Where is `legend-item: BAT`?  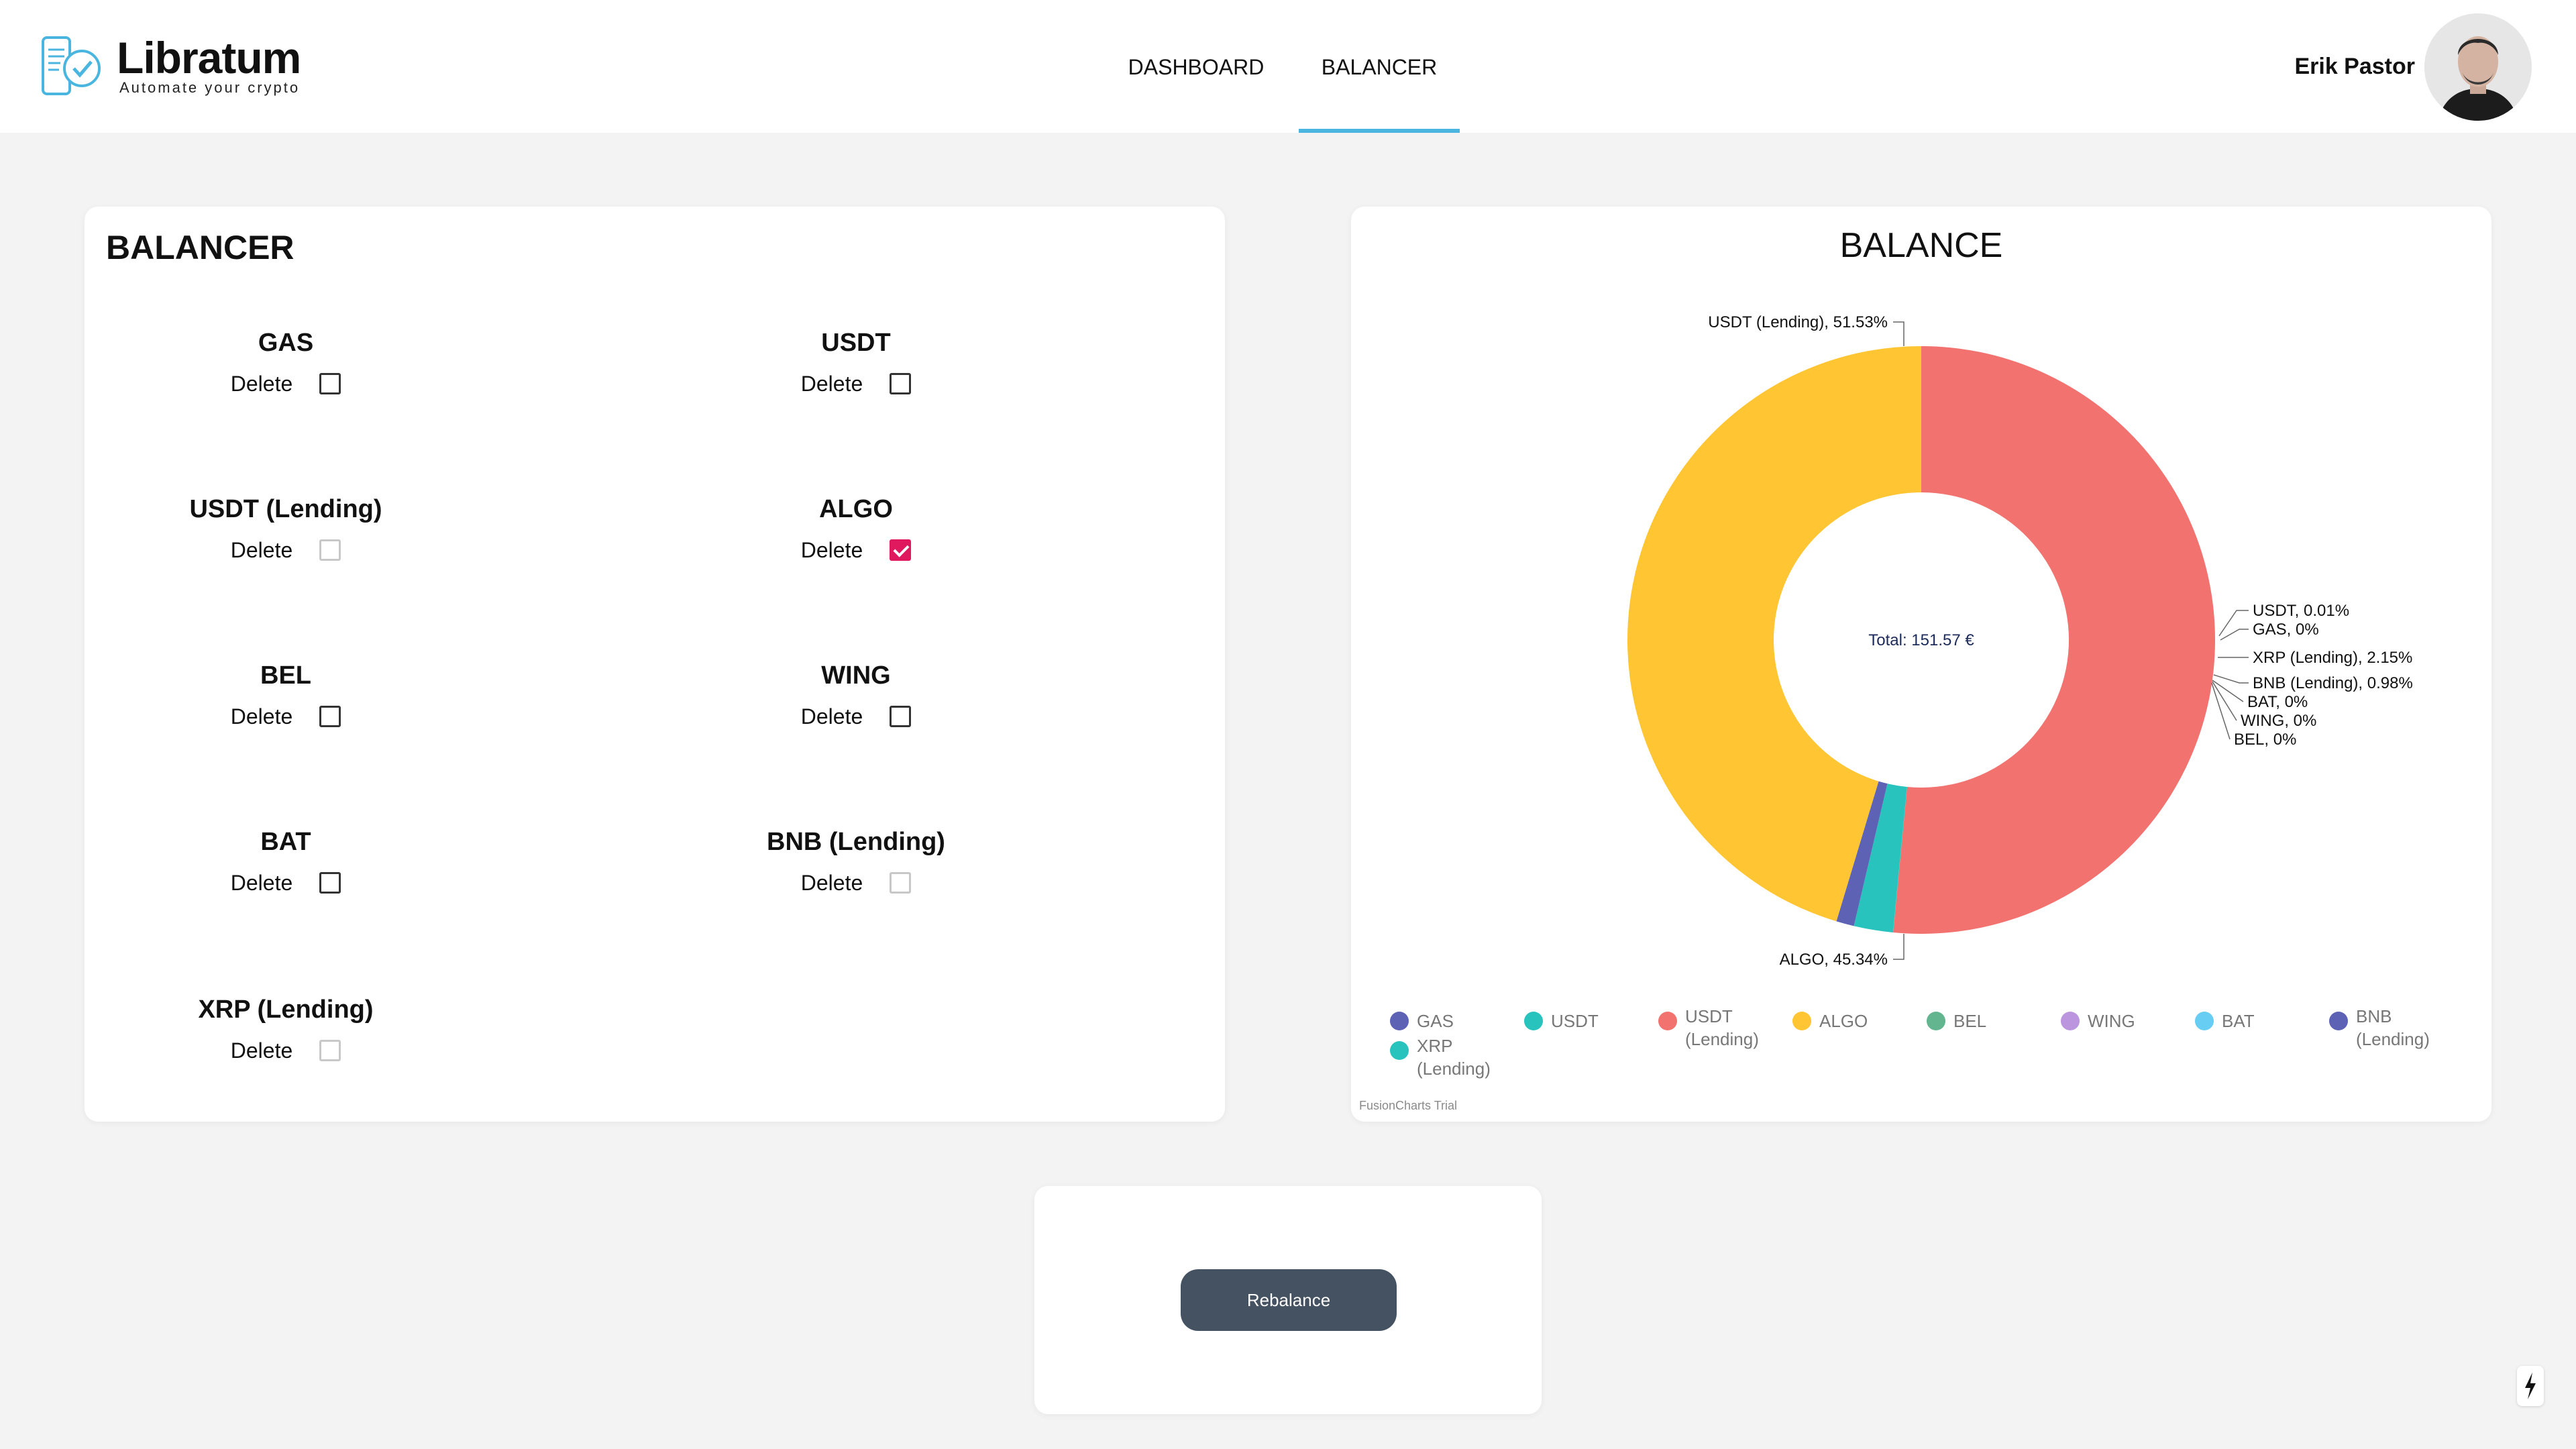 legend-item: BAT is located at coordinates (2225, 1021).